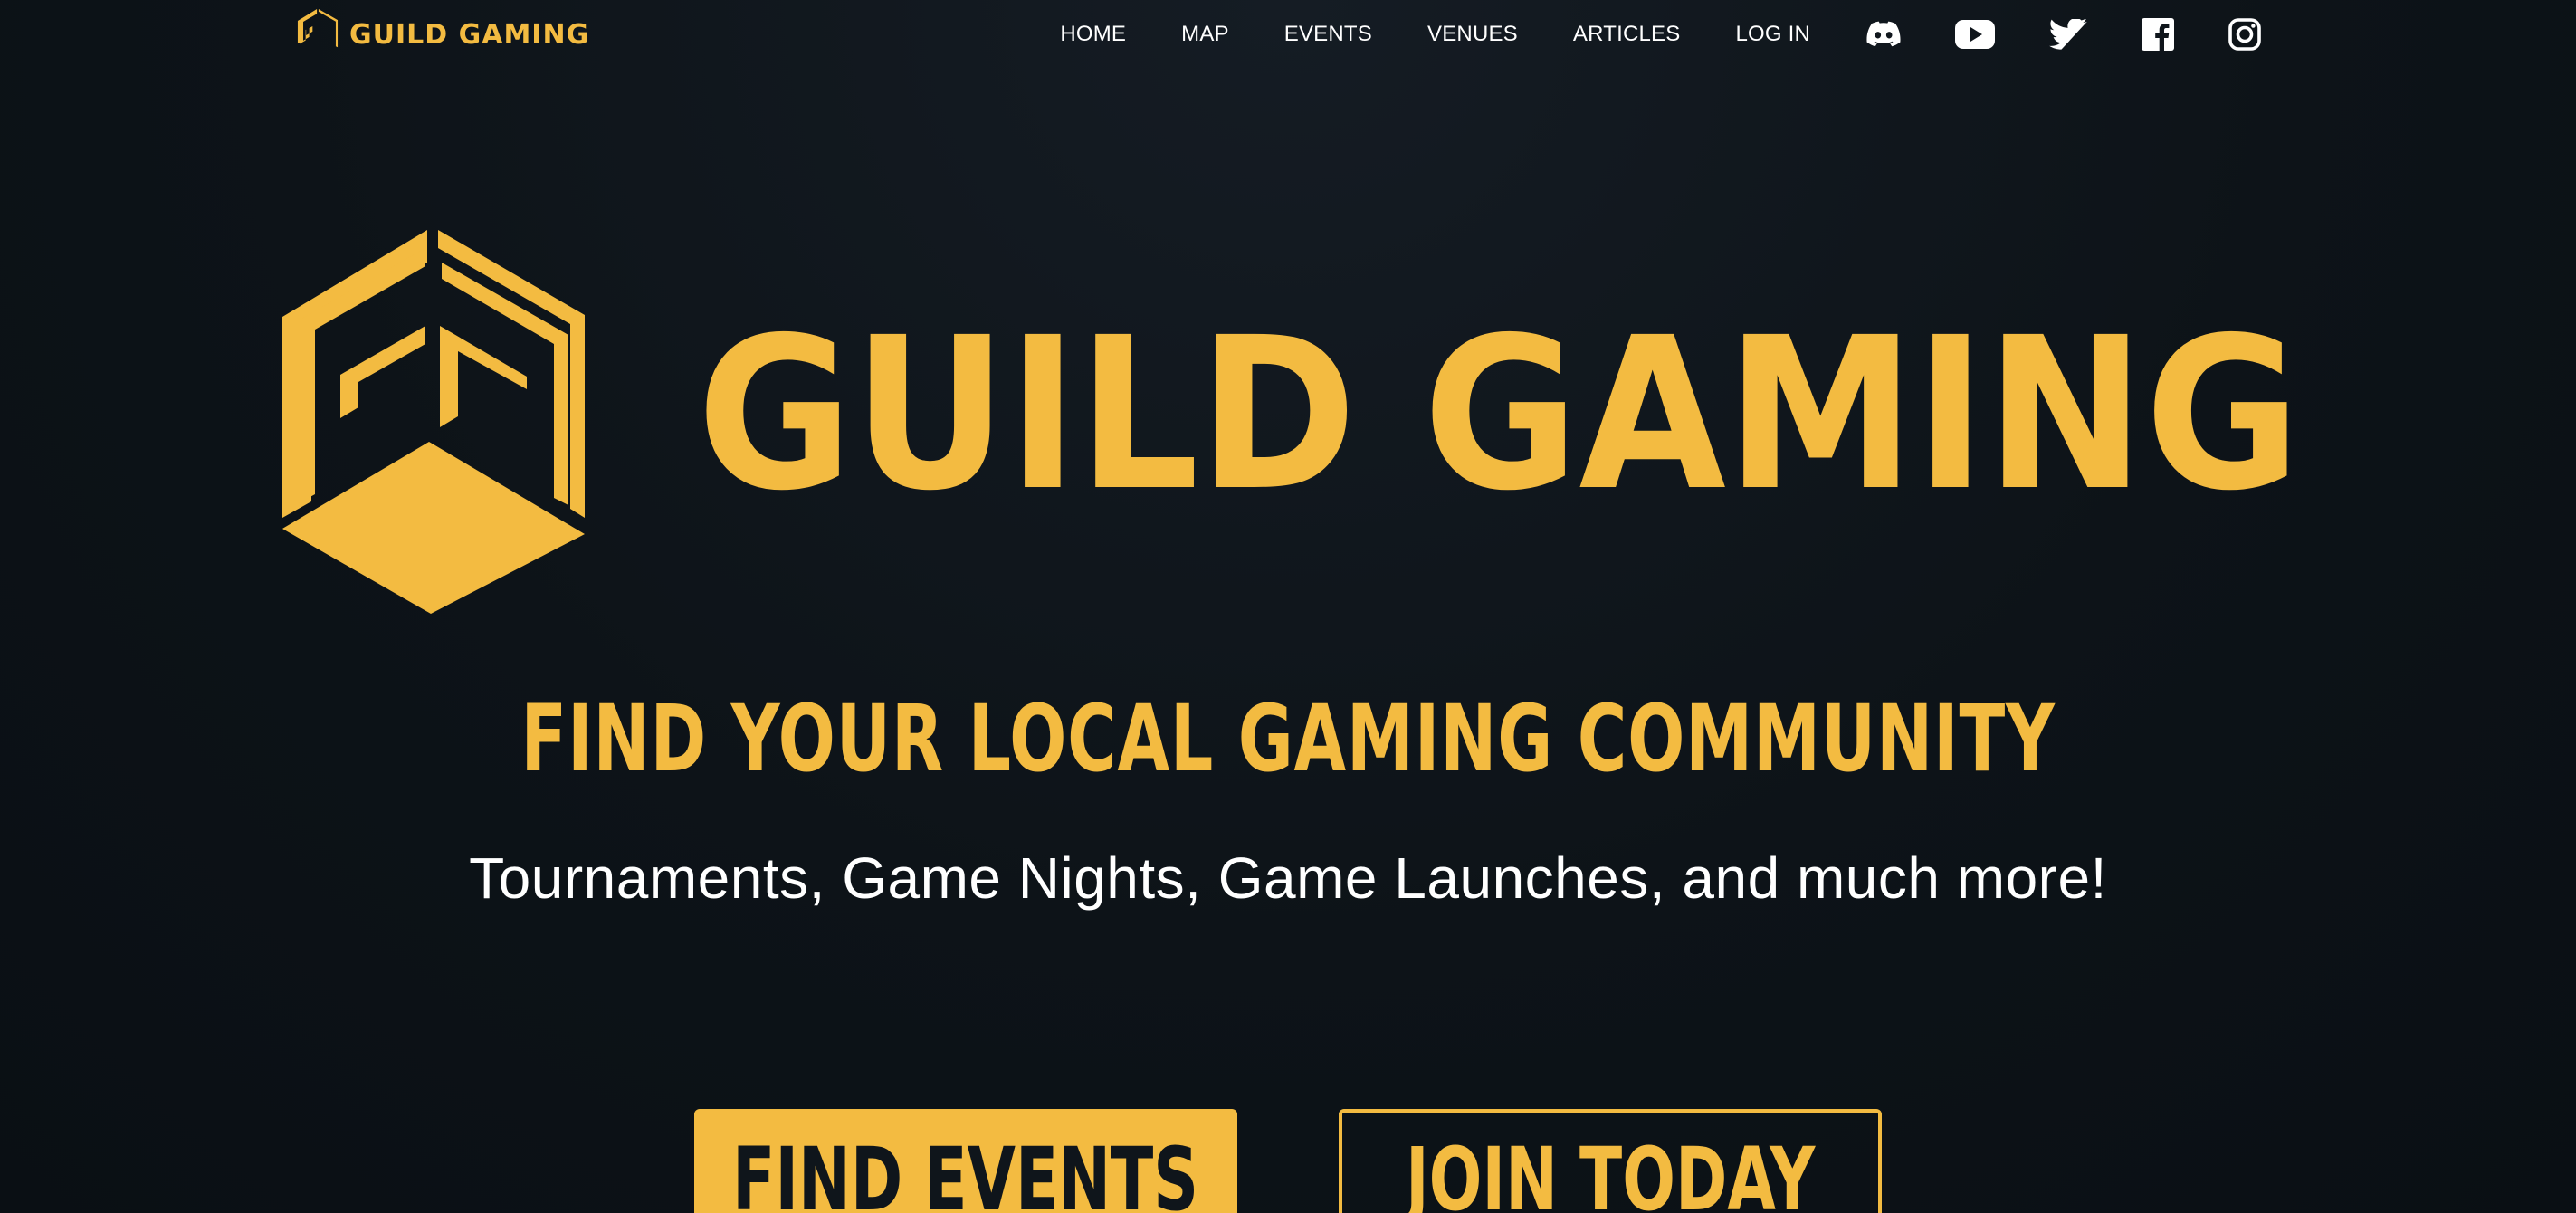 The height and width of the screenshot is (1213, 2576). What do you see at coordinates (1205, 34) in the screenshot?
I see `nav-map-link: MAP` at bounding box center [1205, 34].